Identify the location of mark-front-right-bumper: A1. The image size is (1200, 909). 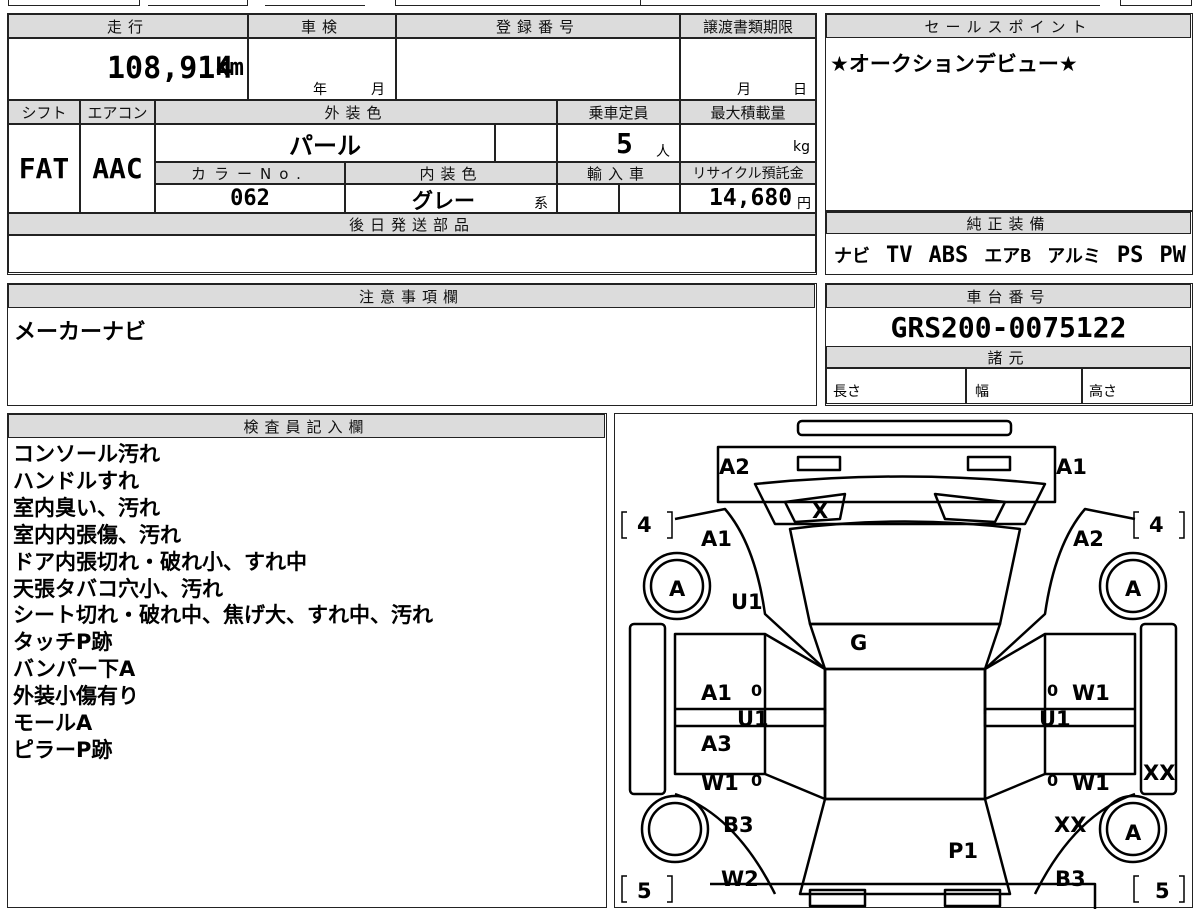
(1071, 467).